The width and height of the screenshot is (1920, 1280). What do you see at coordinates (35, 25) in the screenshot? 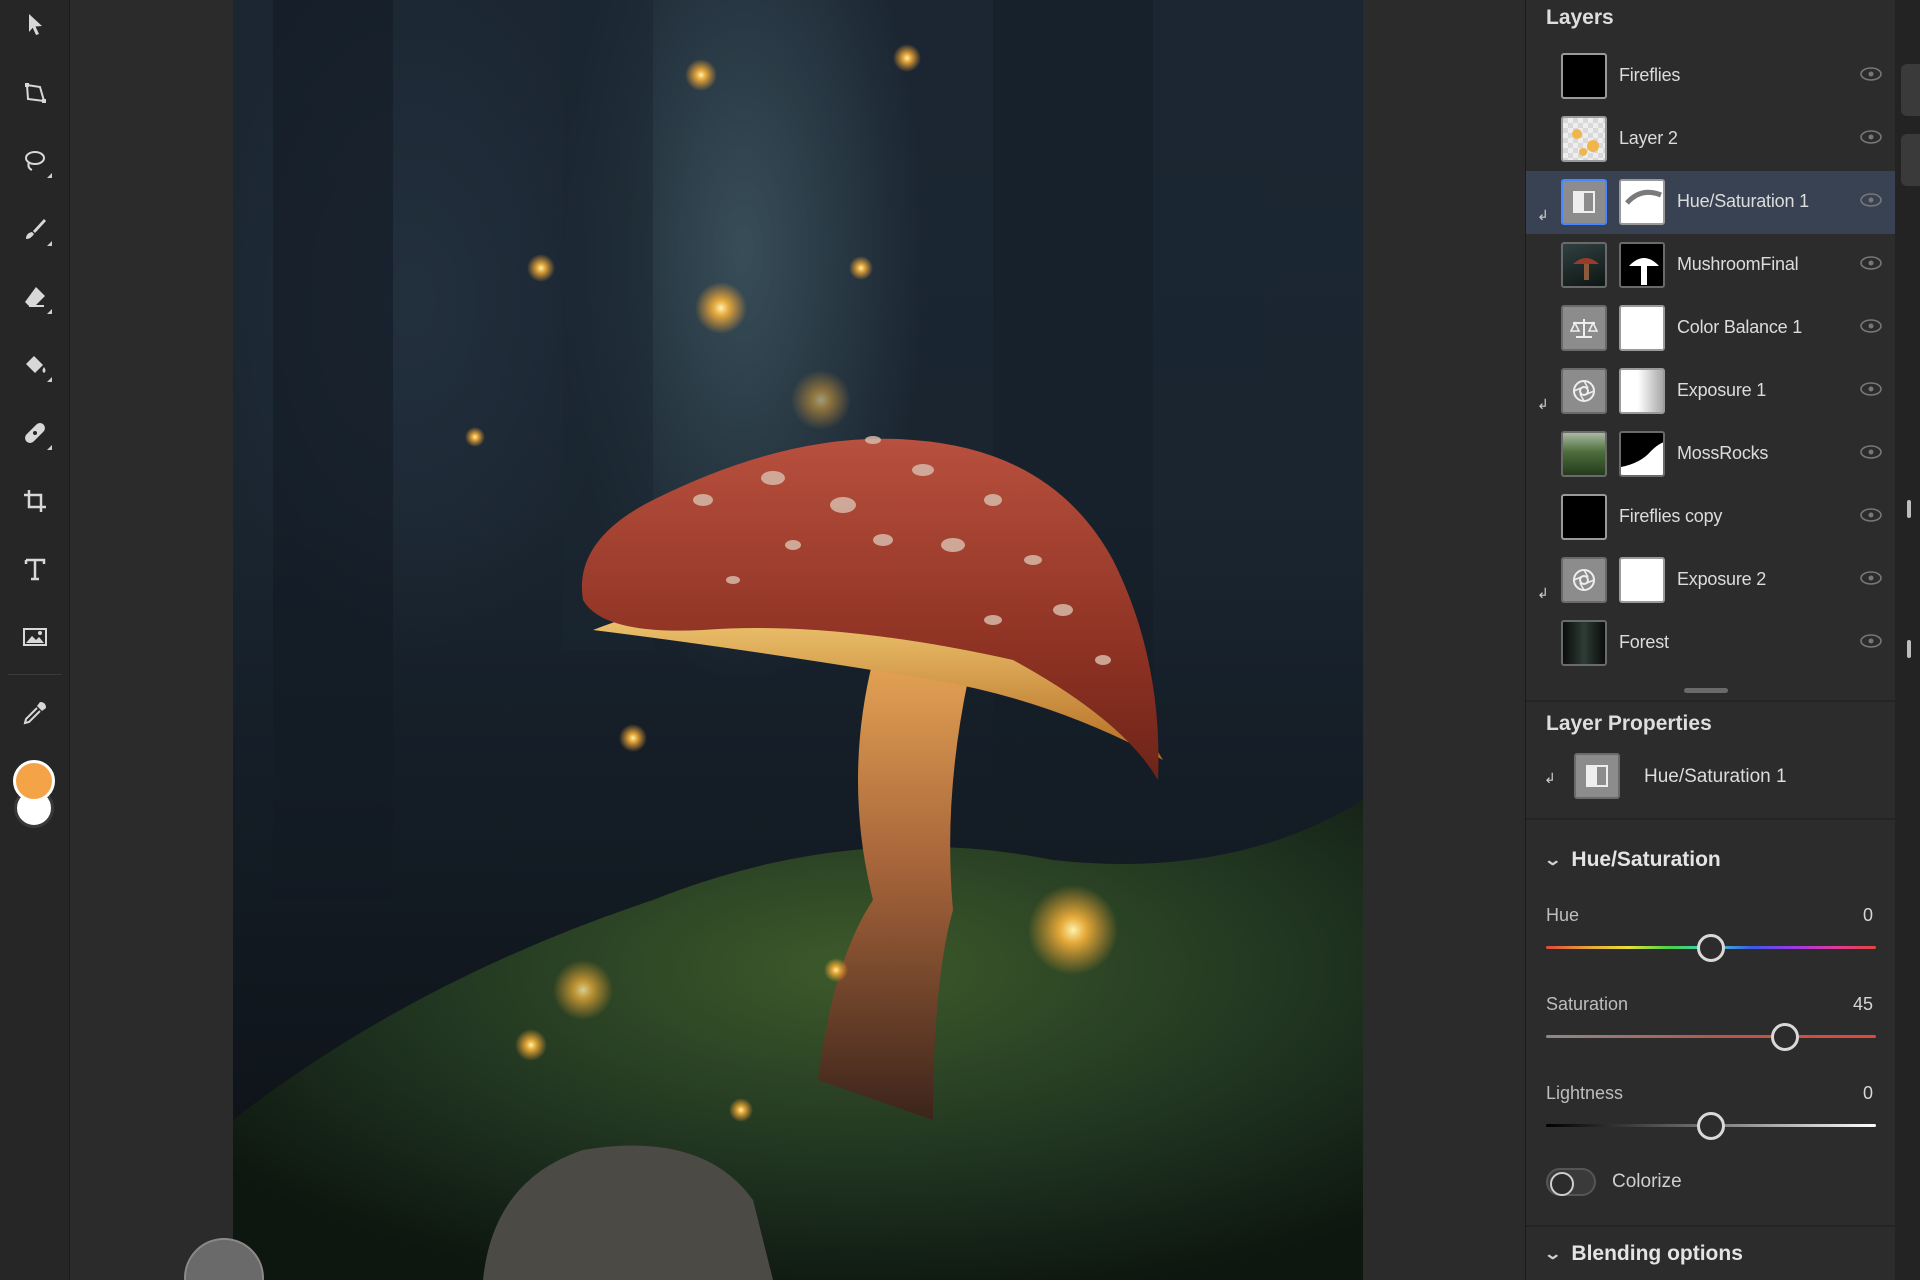
I see `select-tool` at bounding box center [35, 25].